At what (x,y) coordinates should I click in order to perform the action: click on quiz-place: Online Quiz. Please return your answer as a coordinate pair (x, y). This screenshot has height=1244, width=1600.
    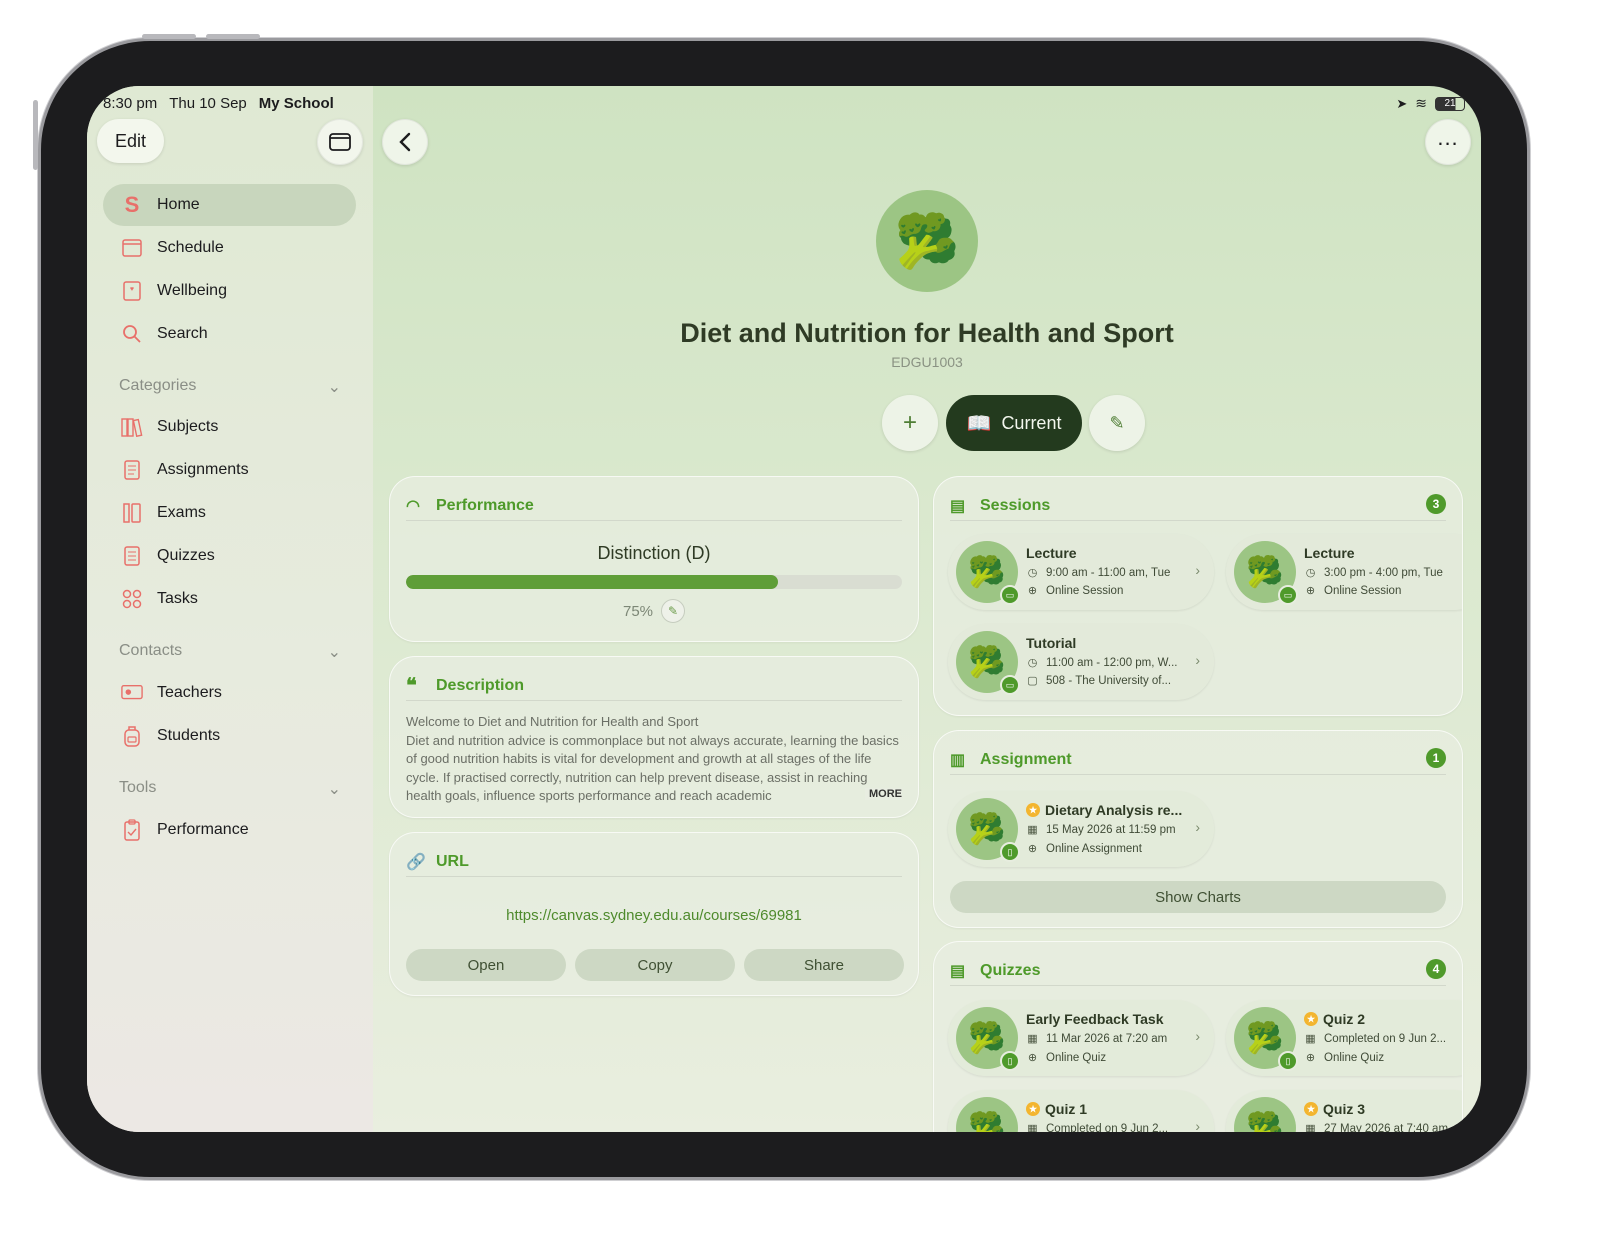
    Looking at the image, I should click on (1076, 1057).